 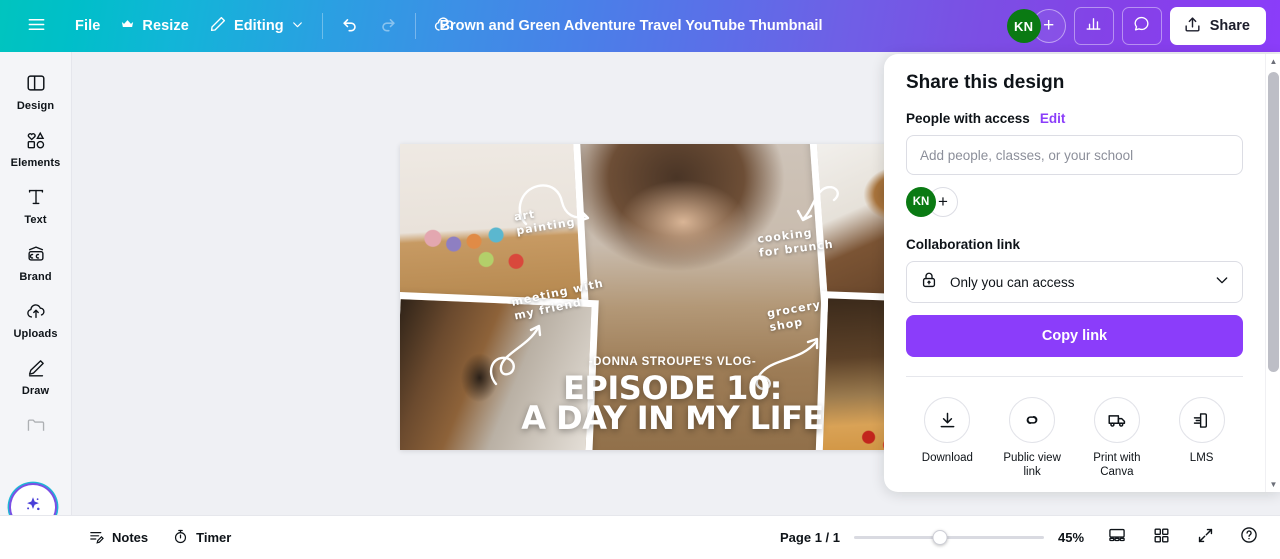 I want to click on share-panel-scrollbar: ▲ ▼, so click(x=1272, y=273).